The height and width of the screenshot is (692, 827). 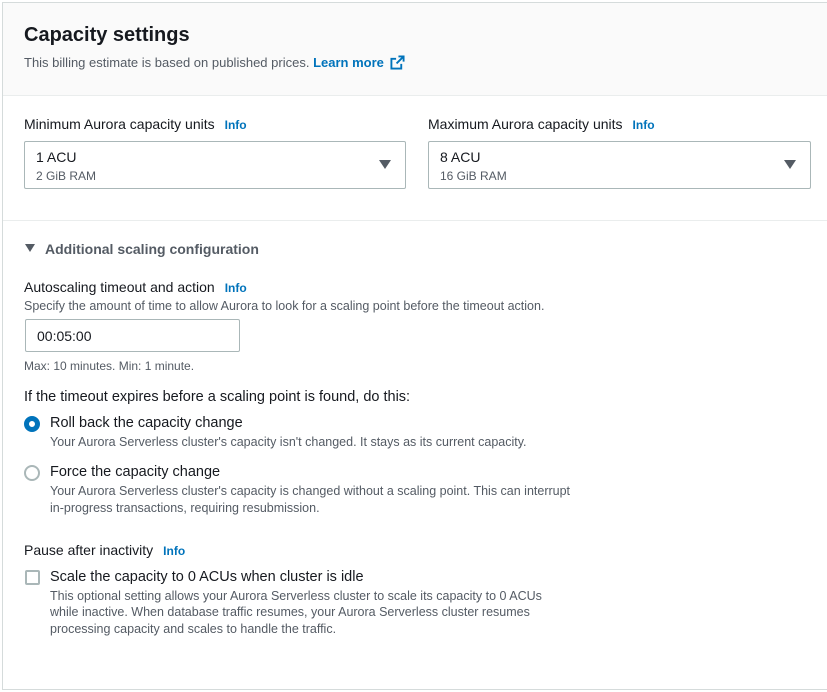 What do you see at coordinates (644, 125) in the screenshot?
I see `max-acu-info-link: Info` at bounding box center [644, 125].